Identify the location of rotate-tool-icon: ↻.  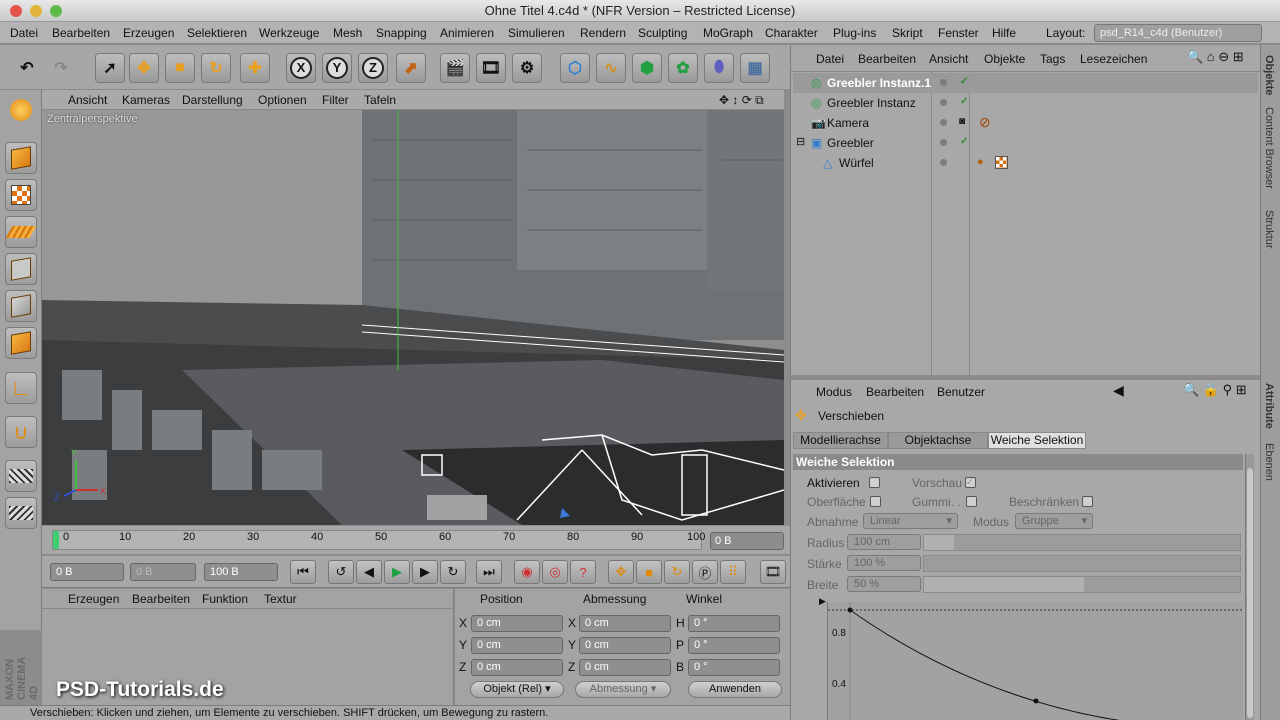
(216, 68).